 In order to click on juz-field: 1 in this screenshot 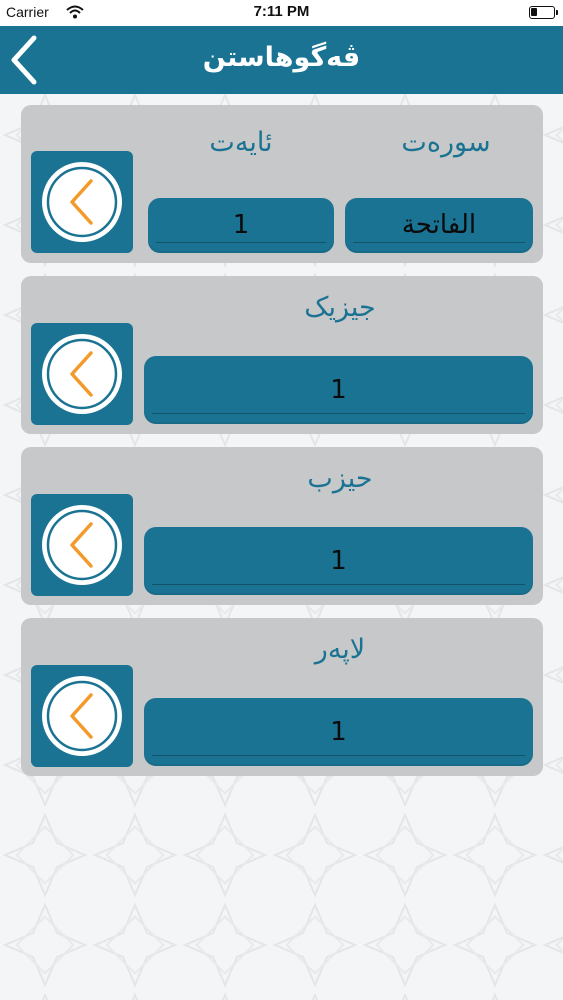, I will do `click(338, 390)`.